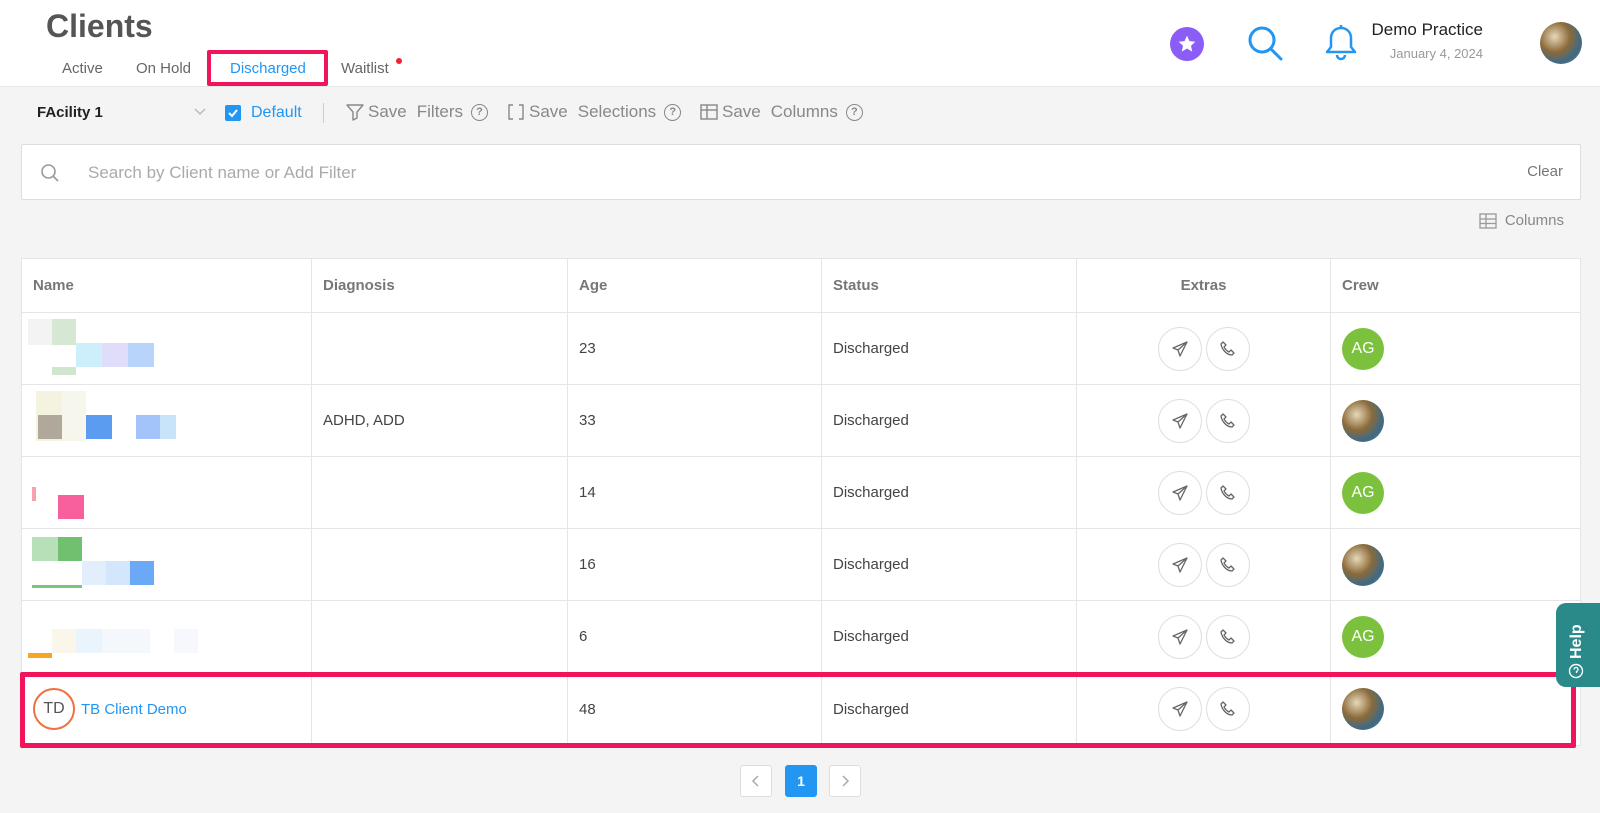  What do you see at coordinates (1436, 53) in the screenshot?
I see `practice-date: January 4, 2024` at bounding box center [1436, 53].